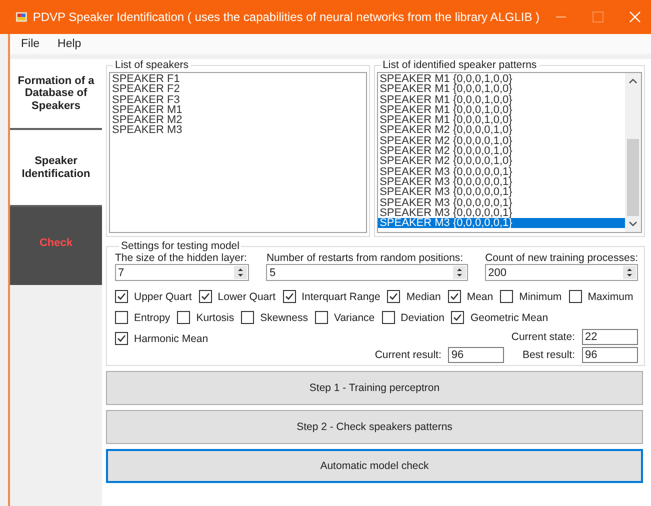 This screenshot has width=651, height=506. What do you see at coordinates (56, 94) in the screenshot?
I see `sidebar-tab: Formation of a Database of Speakers` at bounding box center [56, 94].